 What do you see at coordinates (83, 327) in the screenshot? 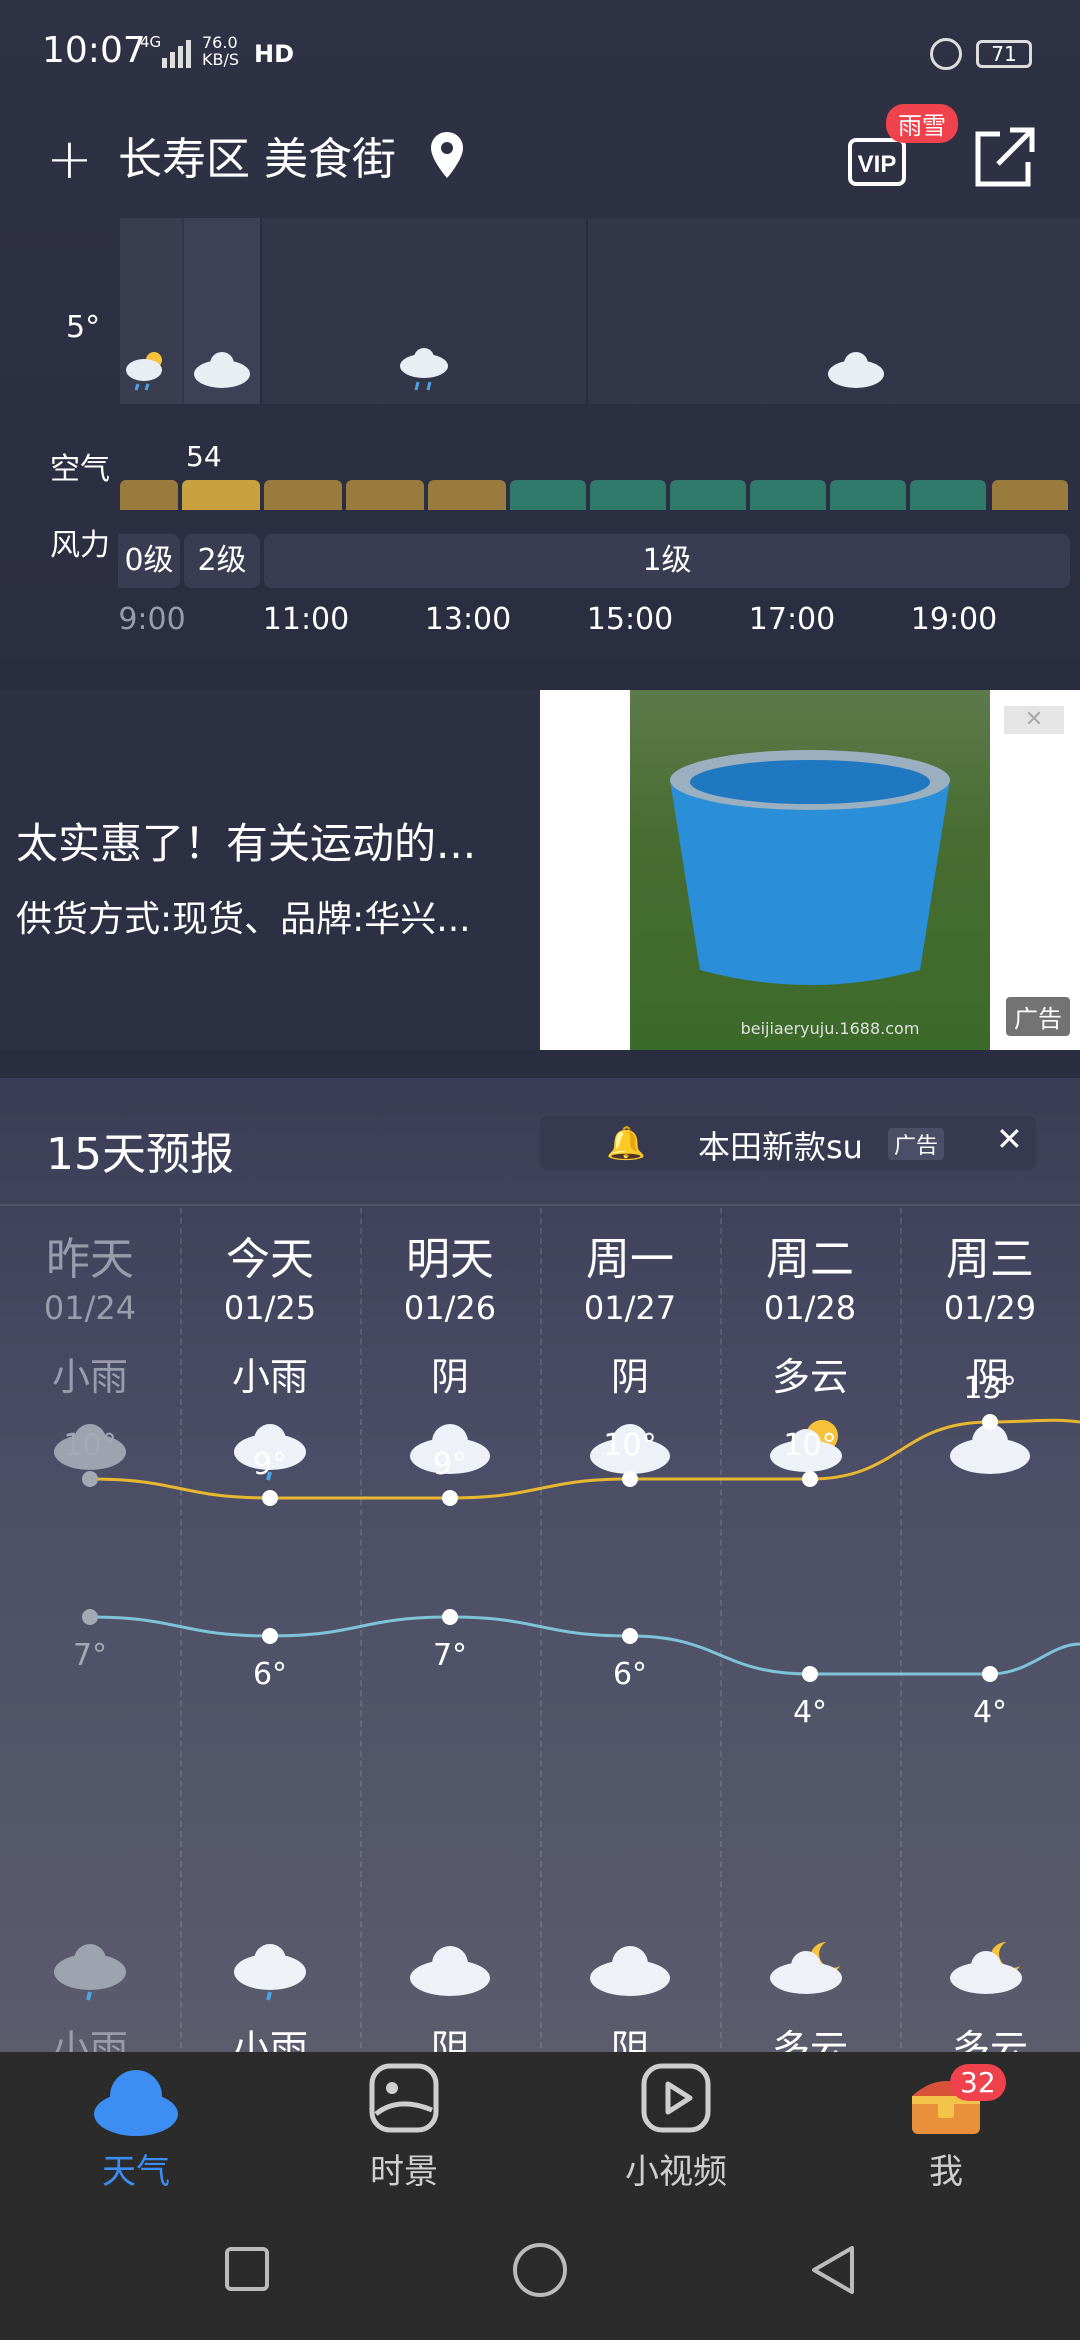
I see `hourly-temp-label: 5°` at bounding box center [83, 327].